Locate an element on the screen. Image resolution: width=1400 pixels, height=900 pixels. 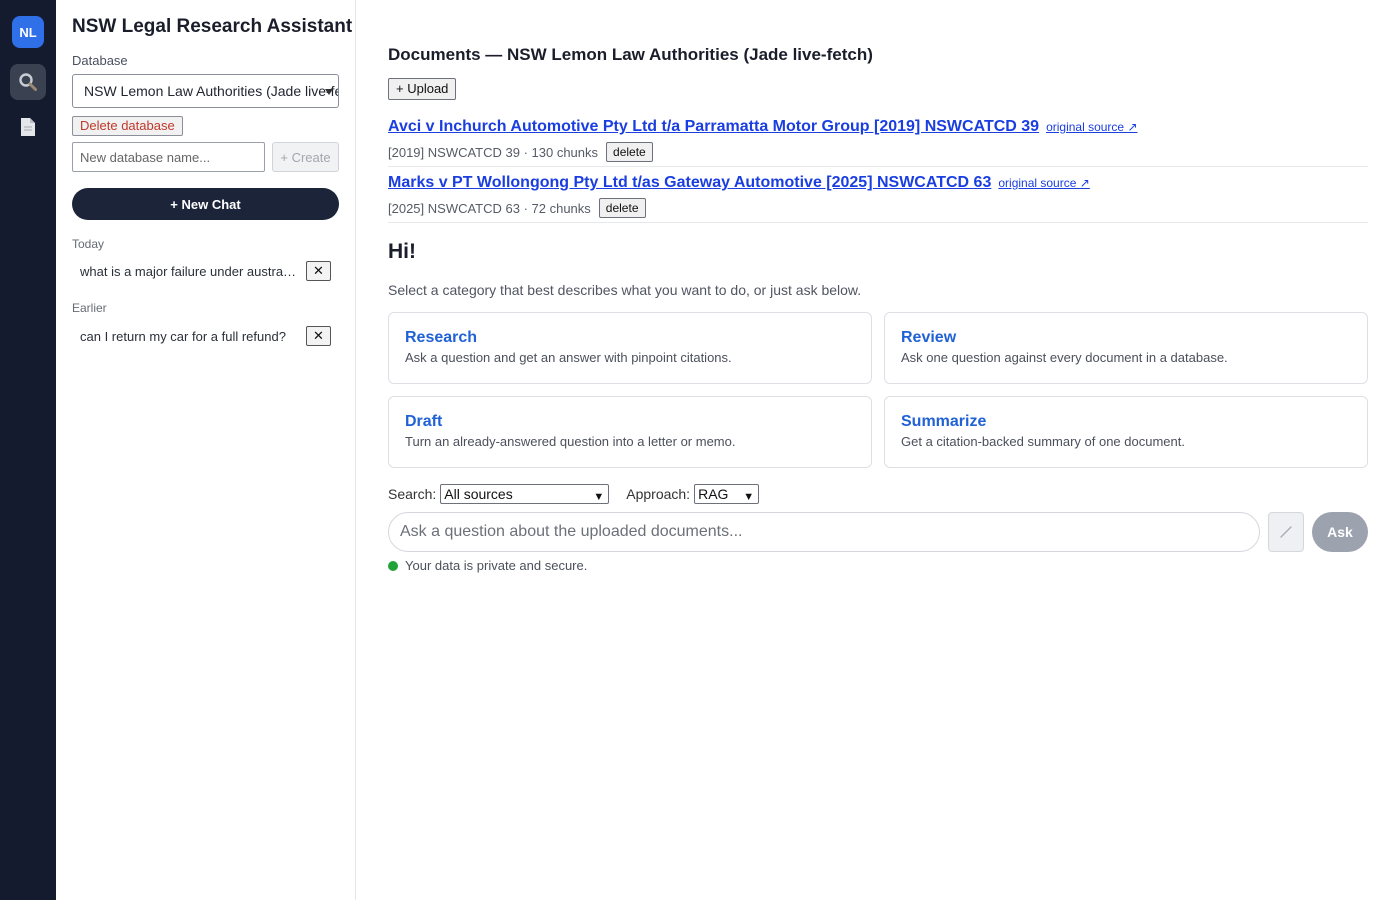
pencil-icon is located at coordinates (1286, 532).